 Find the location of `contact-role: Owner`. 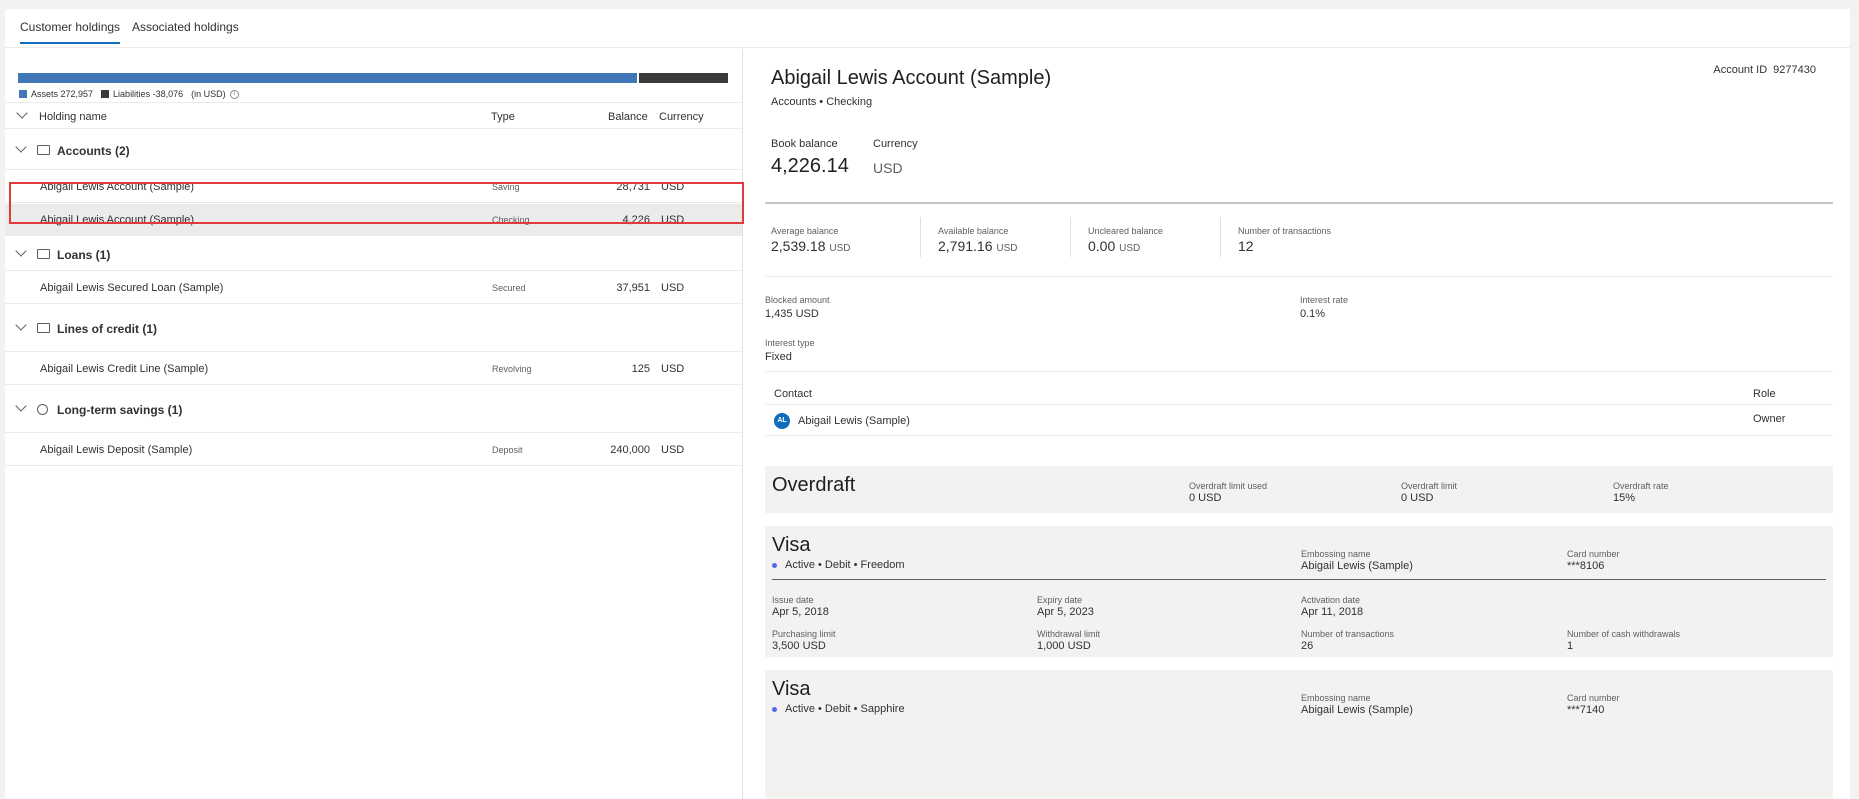

contact-role: Owner is located at coordinates (1769, 419).